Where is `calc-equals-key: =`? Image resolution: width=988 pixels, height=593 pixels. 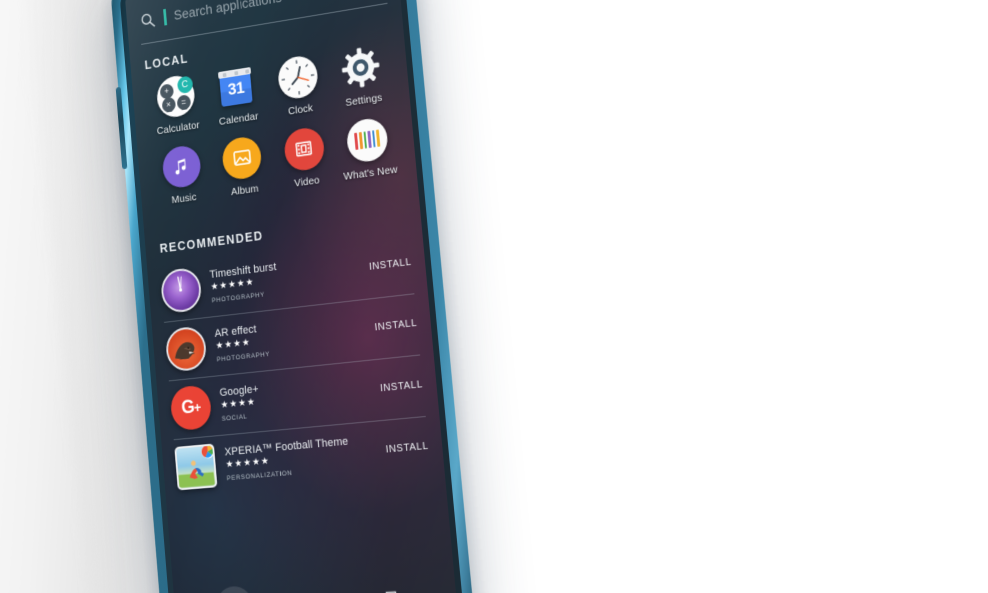
calc-equals-key: = is located at coordinates (183, 102).